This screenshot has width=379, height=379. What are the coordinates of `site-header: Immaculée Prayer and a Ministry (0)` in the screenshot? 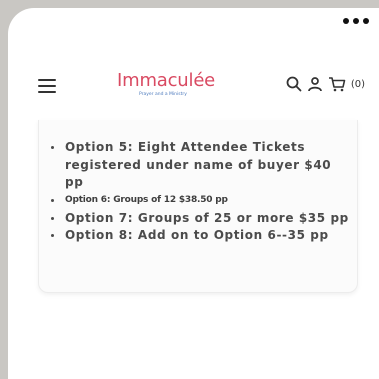 It's located at (193, 85).